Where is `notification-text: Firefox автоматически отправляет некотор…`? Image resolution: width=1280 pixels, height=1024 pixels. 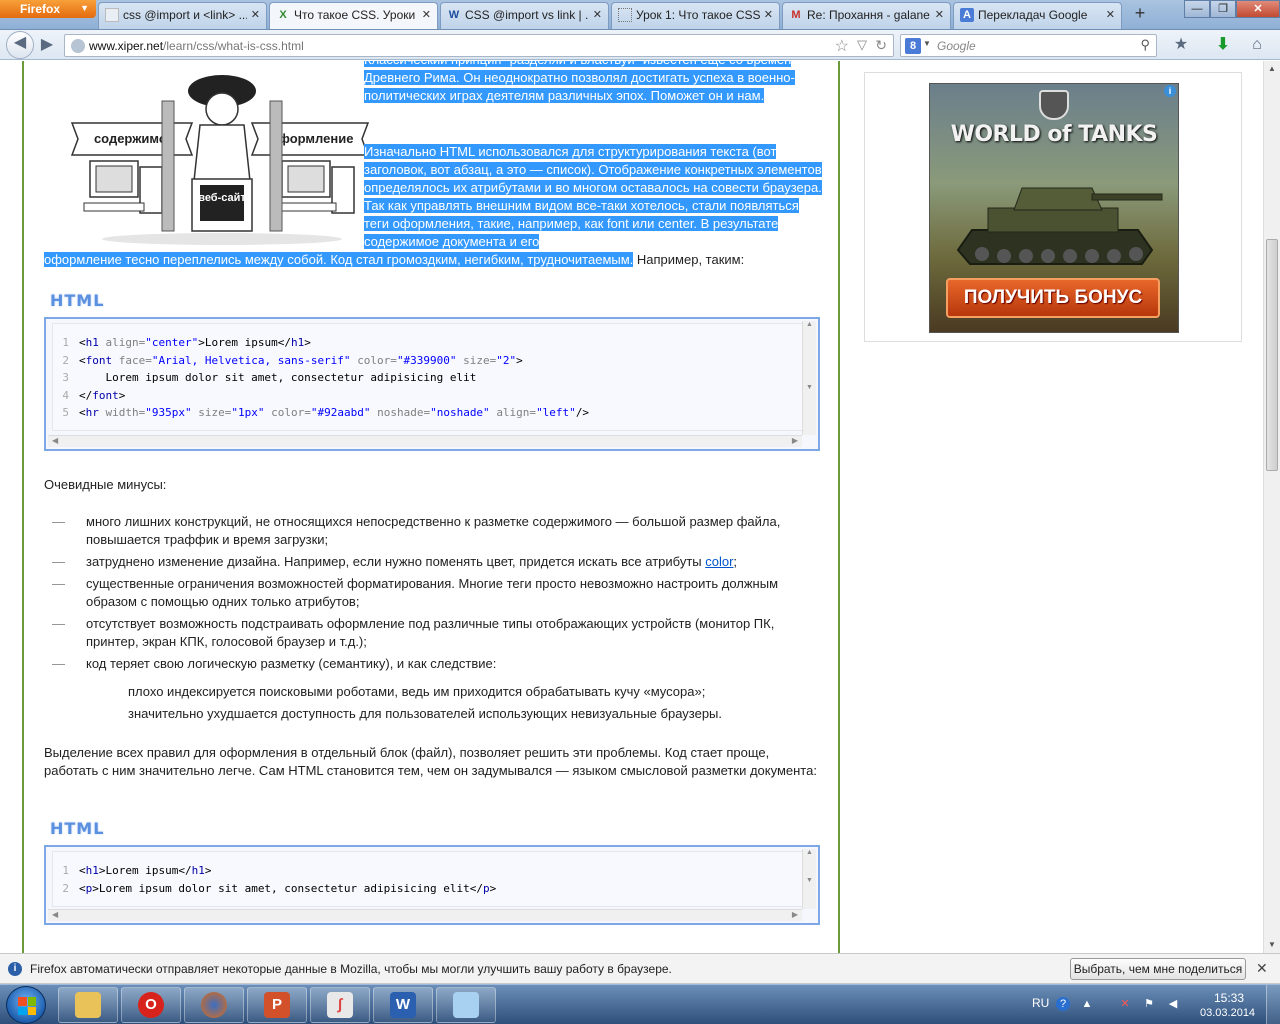
notification-text: Firefox автоматически отправляет некотор… is located at coordinates (351, 969).